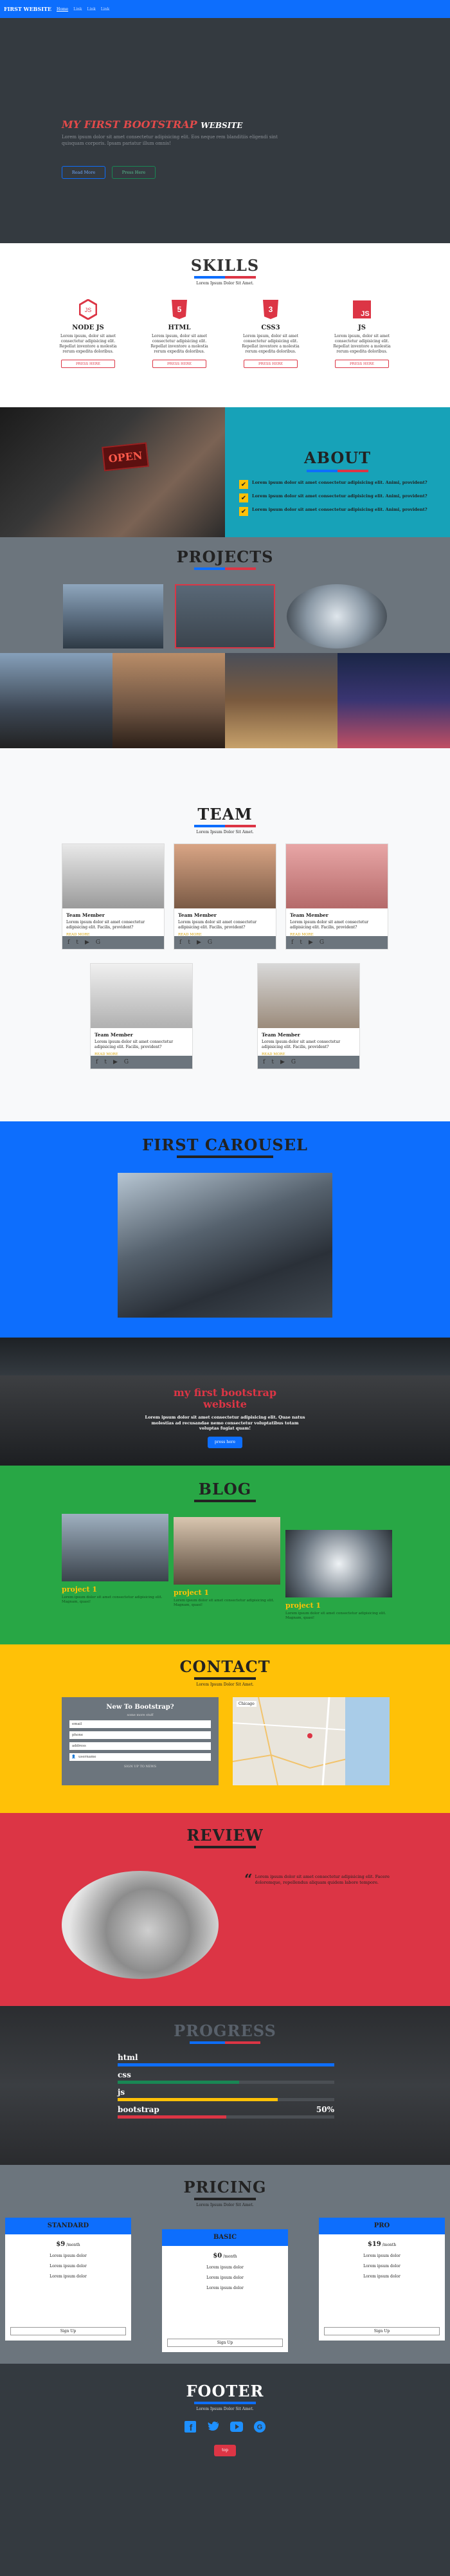  I want to click on skills-subtitle: Lorem Ipsum Dolor Sit Amet., so click(225, 283).